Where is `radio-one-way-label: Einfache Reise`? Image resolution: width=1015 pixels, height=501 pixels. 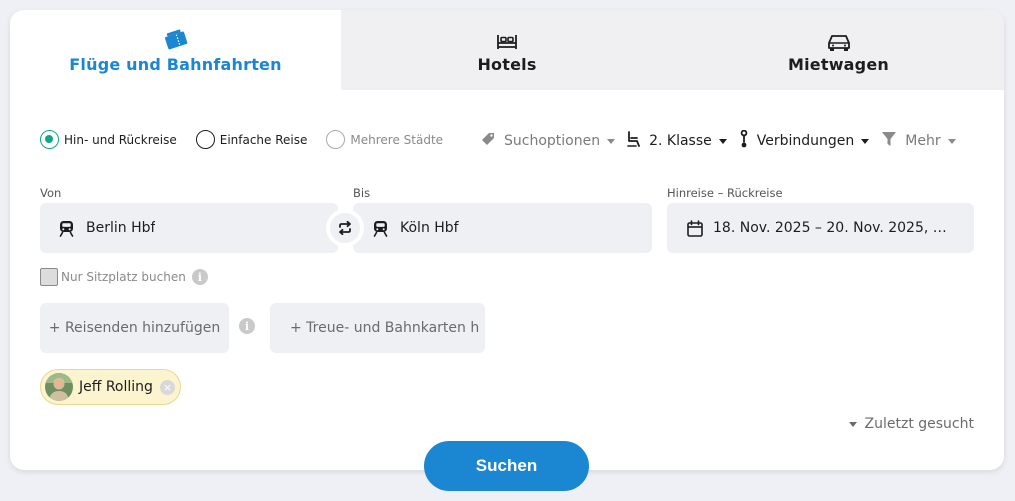
radio-one-way-label: Einfache Reise is located at coordinates (263, 139).